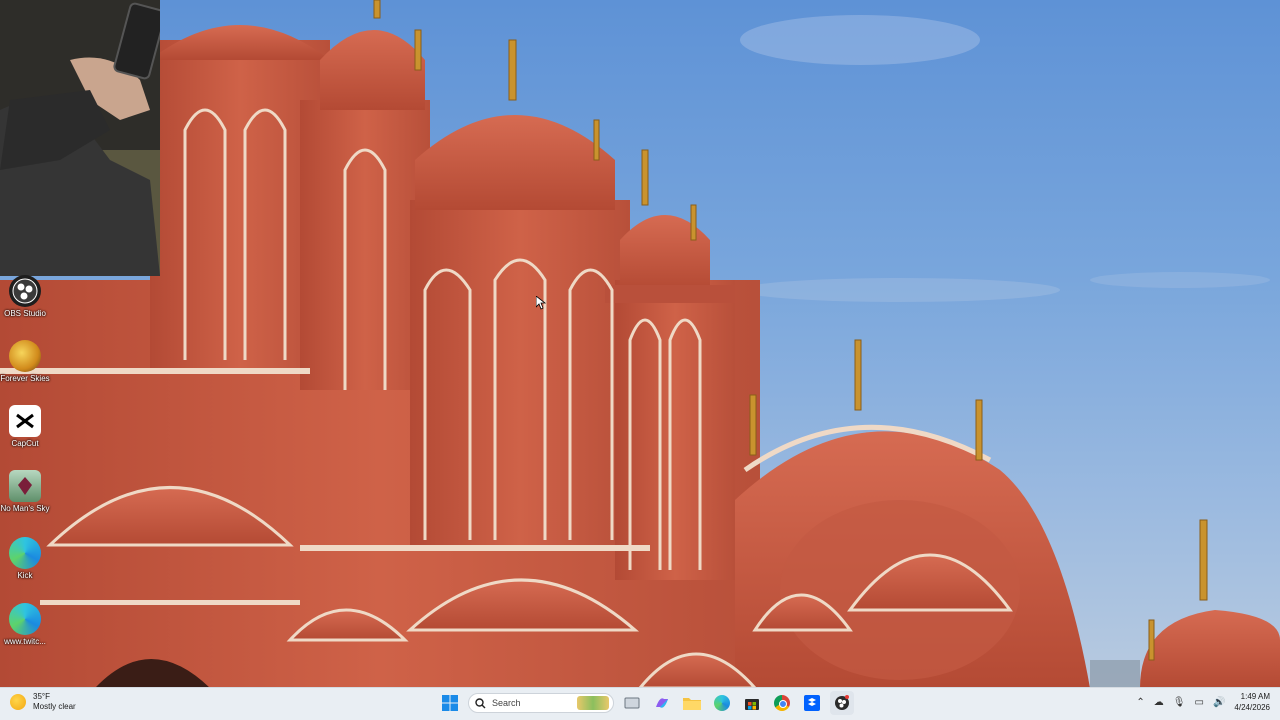 The width and height of the screenshot is (1280, 720). What do you see at coordinates (506, 703) in the screenshot?
I see `search-placeholder: Search` at bounding box center [506, 703].